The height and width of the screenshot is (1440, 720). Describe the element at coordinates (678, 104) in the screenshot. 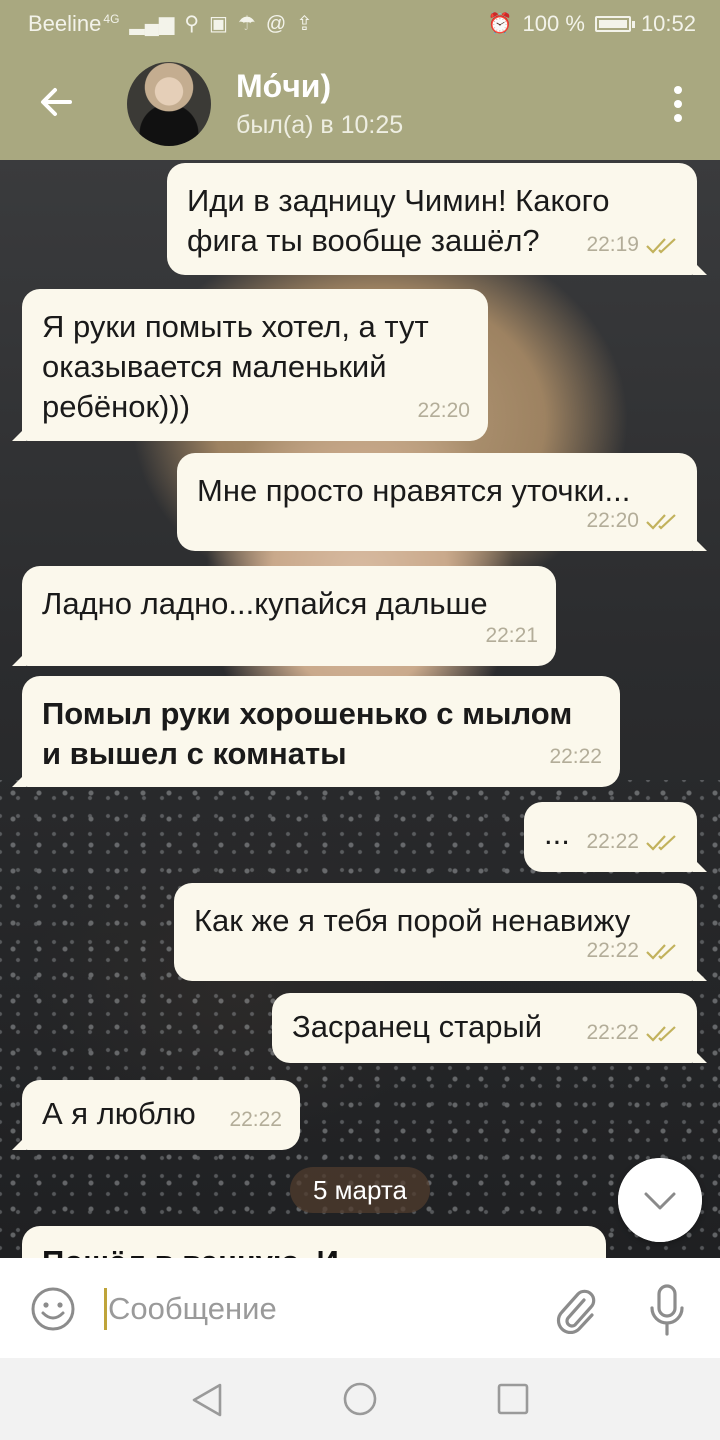

I see `more-vertical-icon` at that location.